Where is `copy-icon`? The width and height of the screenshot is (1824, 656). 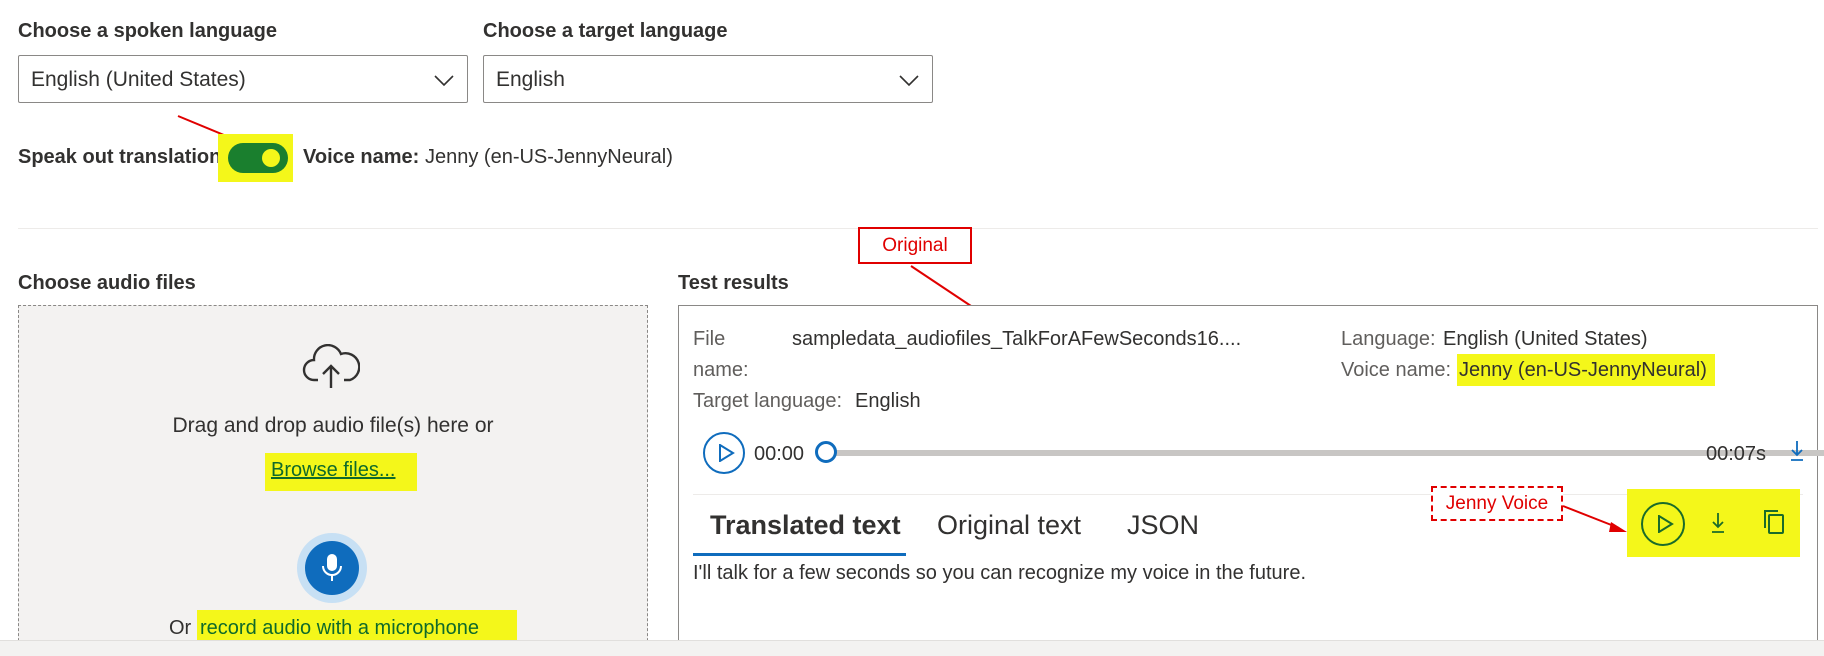
copy-icon is located at coordinates (1774, 522).